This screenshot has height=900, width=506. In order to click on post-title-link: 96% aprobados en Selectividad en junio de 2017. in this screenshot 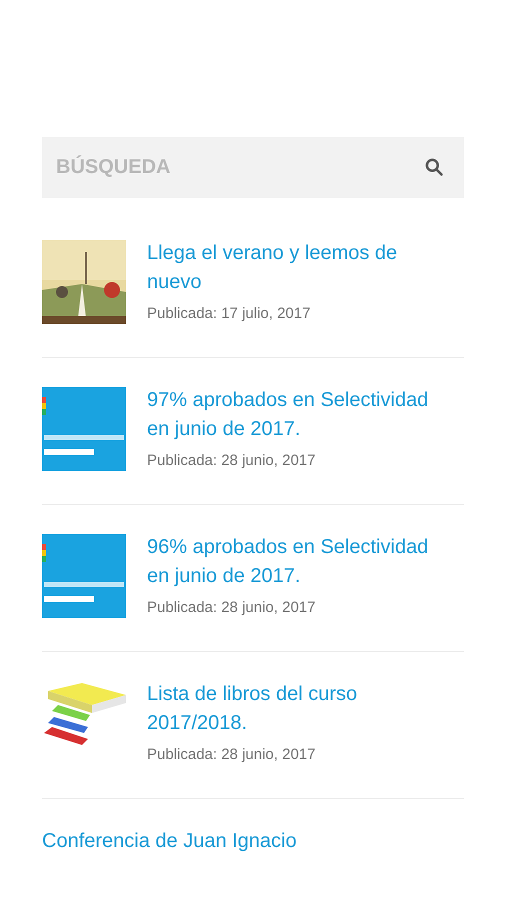, I will do `click(297, 562)`.